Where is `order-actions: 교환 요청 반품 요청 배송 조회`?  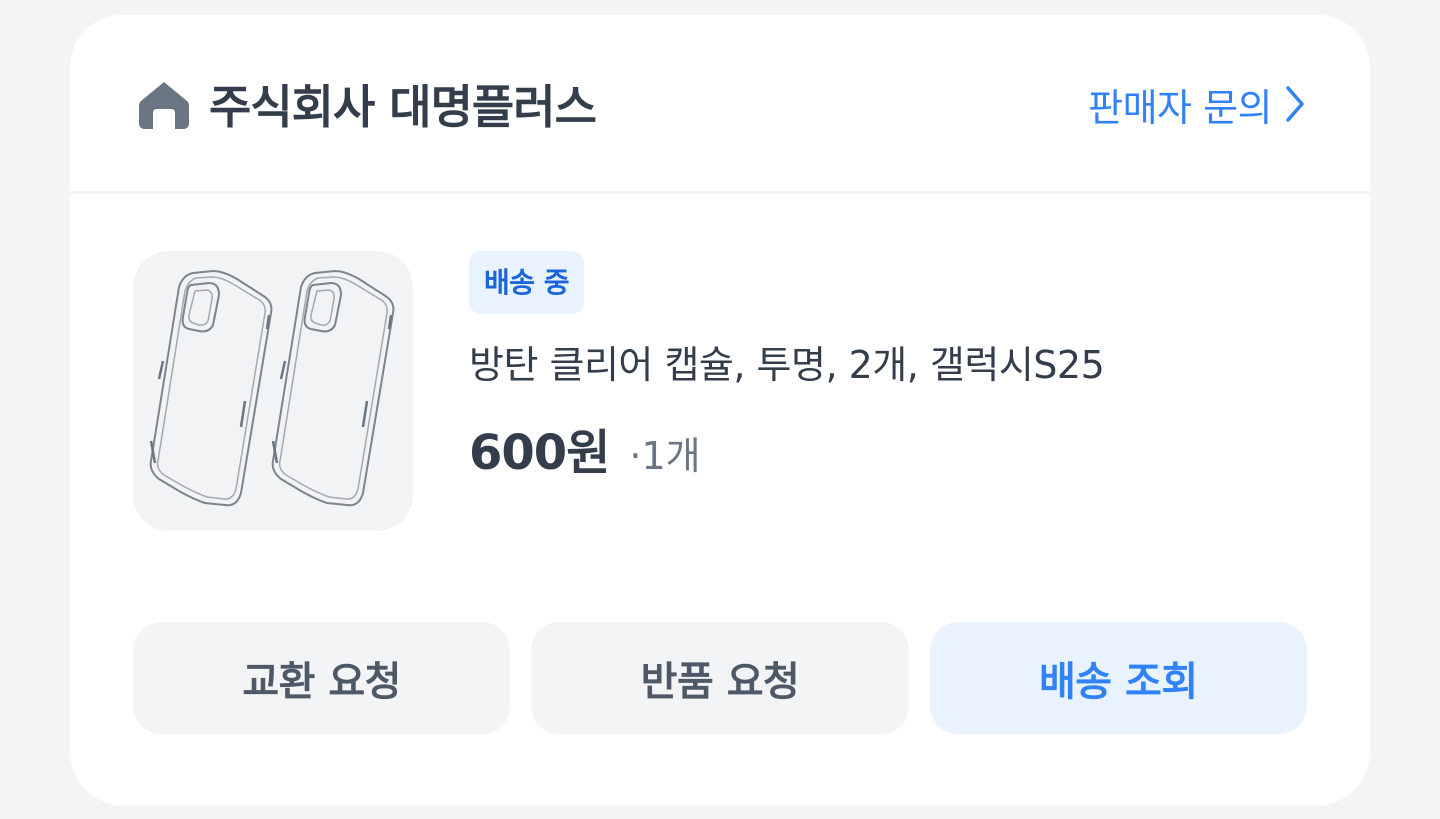 order-actions: 교환 요청 반품 요청 배송 조회 is located at coordinates (720, 678).